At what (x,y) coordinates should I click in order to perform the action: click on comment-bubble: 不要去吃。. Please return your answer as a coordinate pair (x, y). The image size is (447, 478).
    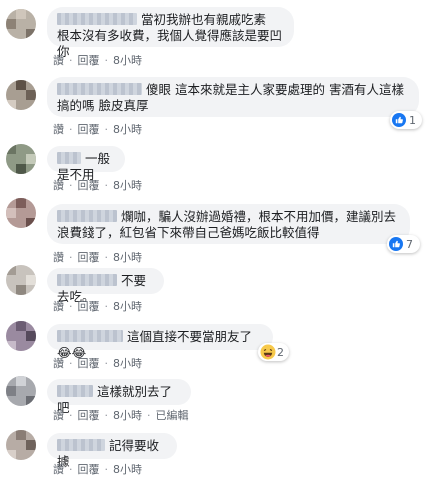
    Looking at the image, I should click on (105, 286).